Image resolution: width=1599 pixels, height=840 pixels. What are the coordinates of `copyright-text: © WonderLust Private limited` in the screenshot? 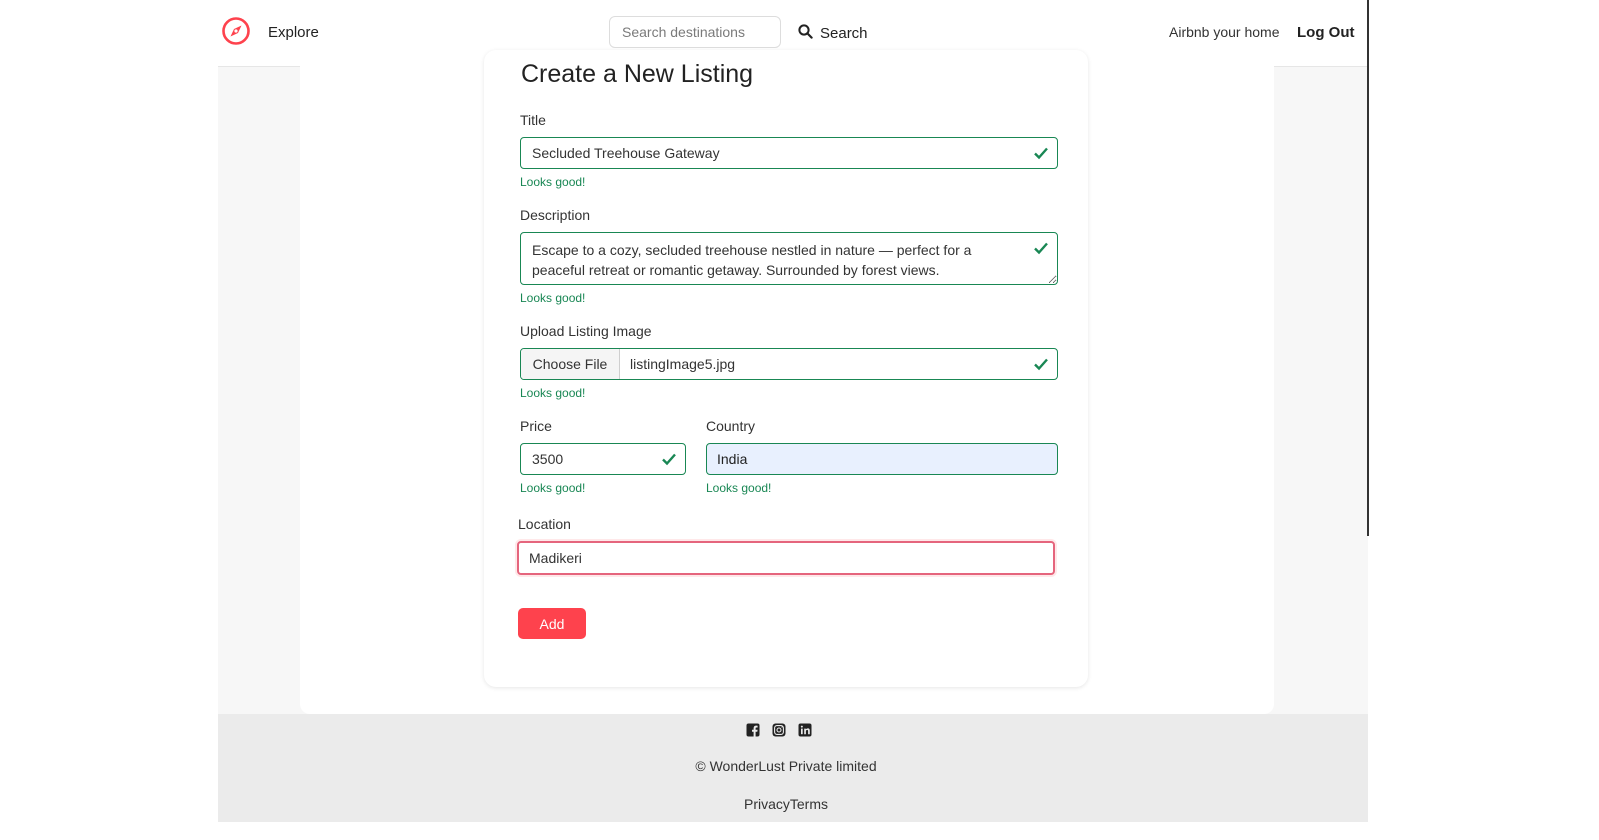 It's located at (786, 766).